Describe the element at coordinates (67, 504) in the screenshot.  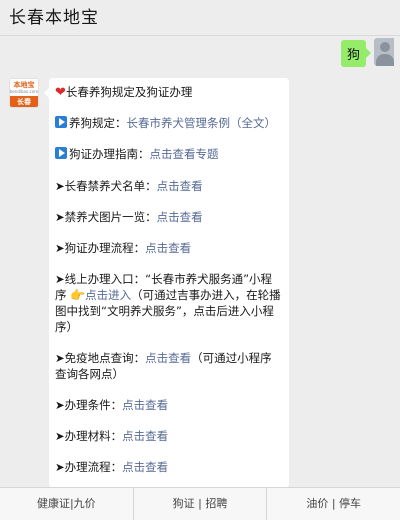
I see `menu-item-health: 健康证|九价` at that location.